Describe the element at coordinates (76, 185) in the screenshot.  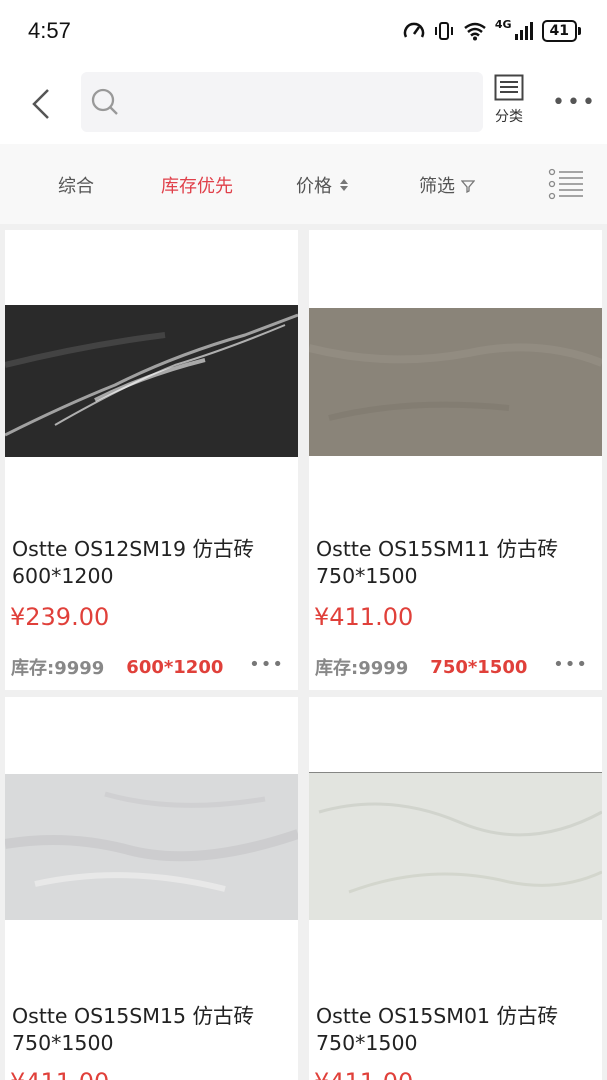
I see `sort-tab-overall: 综合` at that location.